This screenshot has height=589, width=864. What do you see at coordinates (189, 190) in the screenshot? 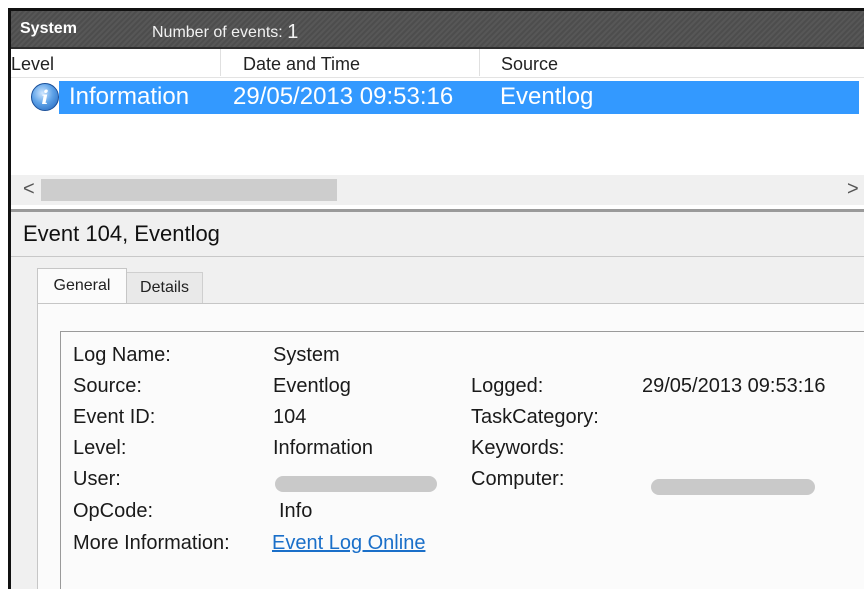
I see `scrollbar-thumb` at bounding box center [189, 190].